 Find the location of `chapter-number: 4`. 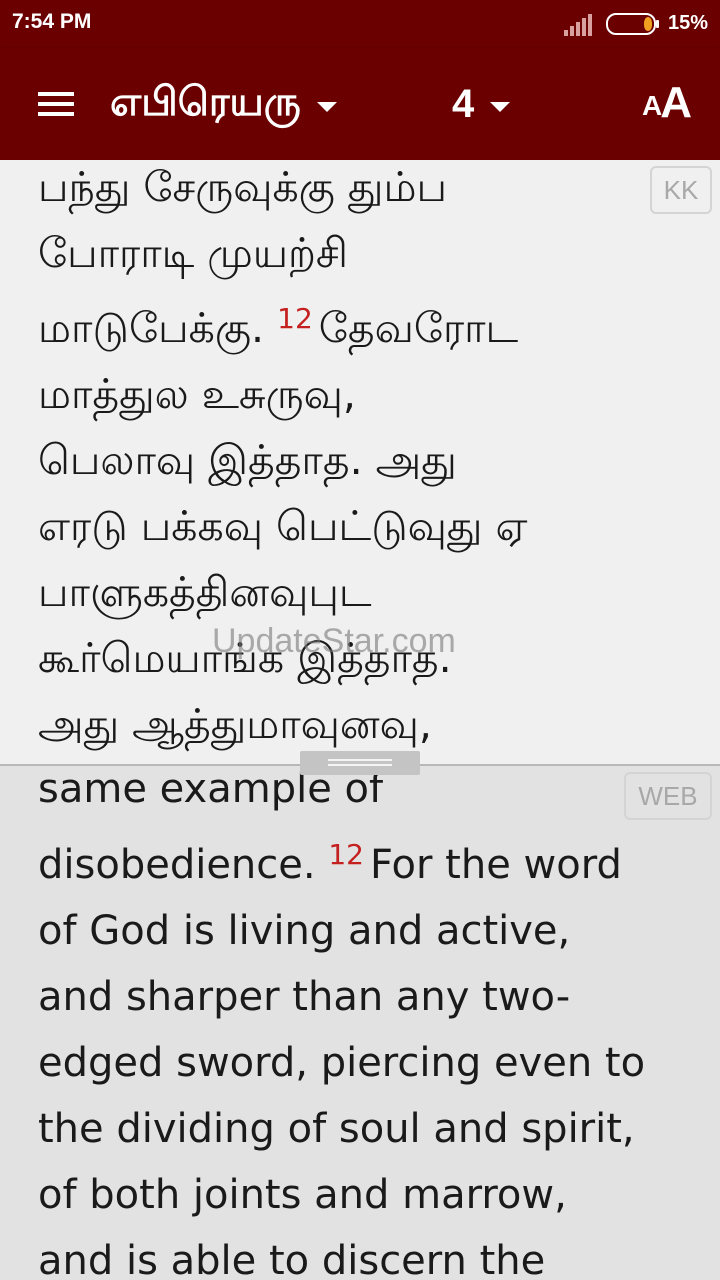

chapter-number: 4 is located at coordinates (463, 103).